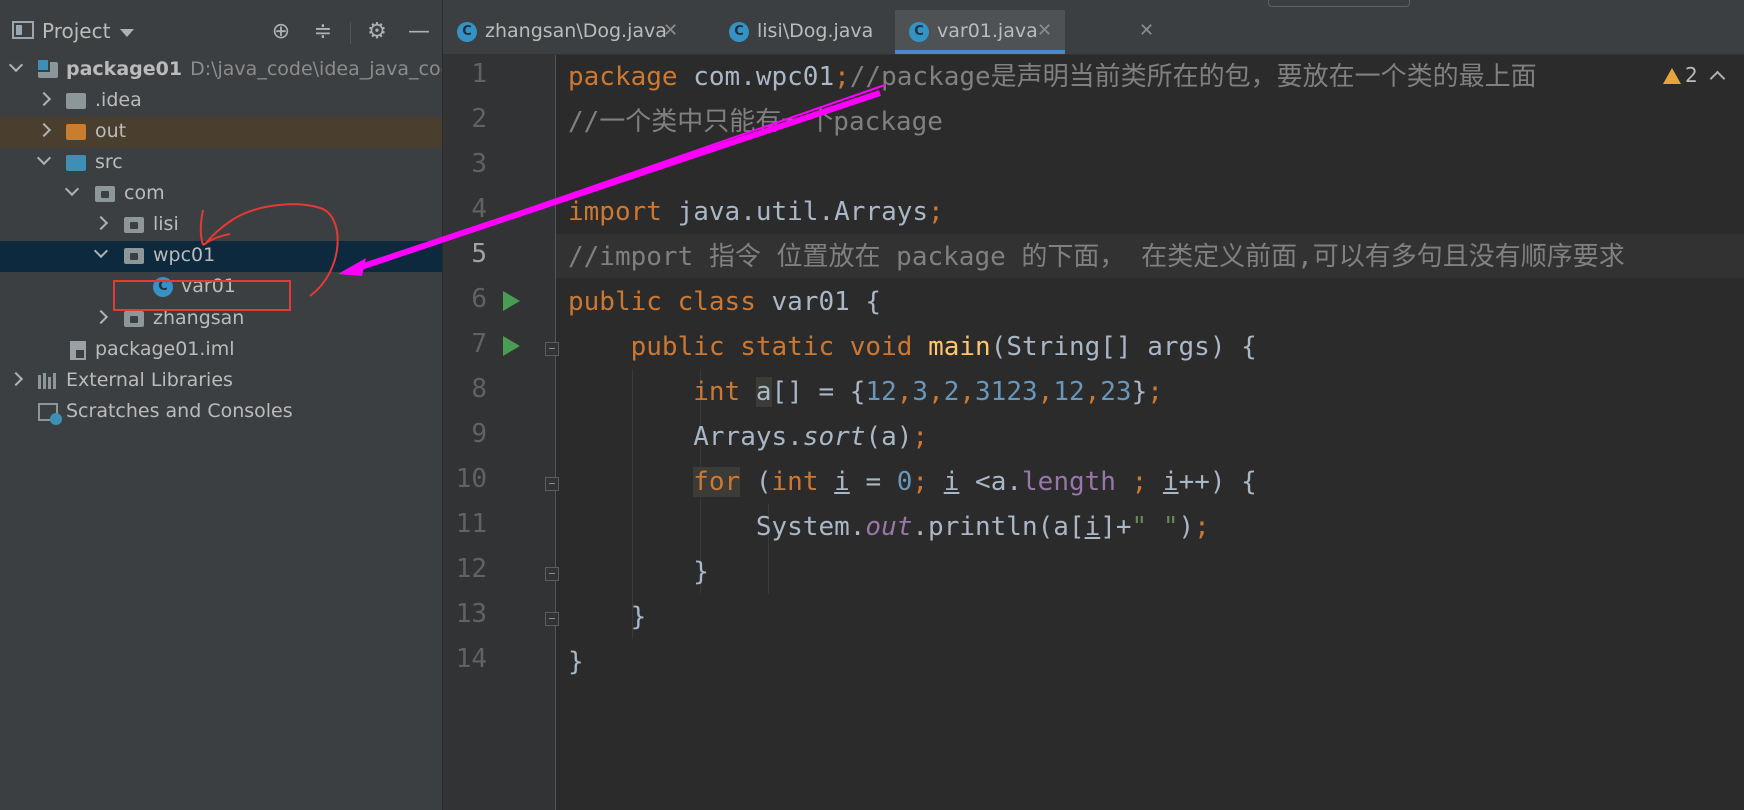 The image size is (1744, 810). I want to click on toolbar-divider, so click(350, 33).